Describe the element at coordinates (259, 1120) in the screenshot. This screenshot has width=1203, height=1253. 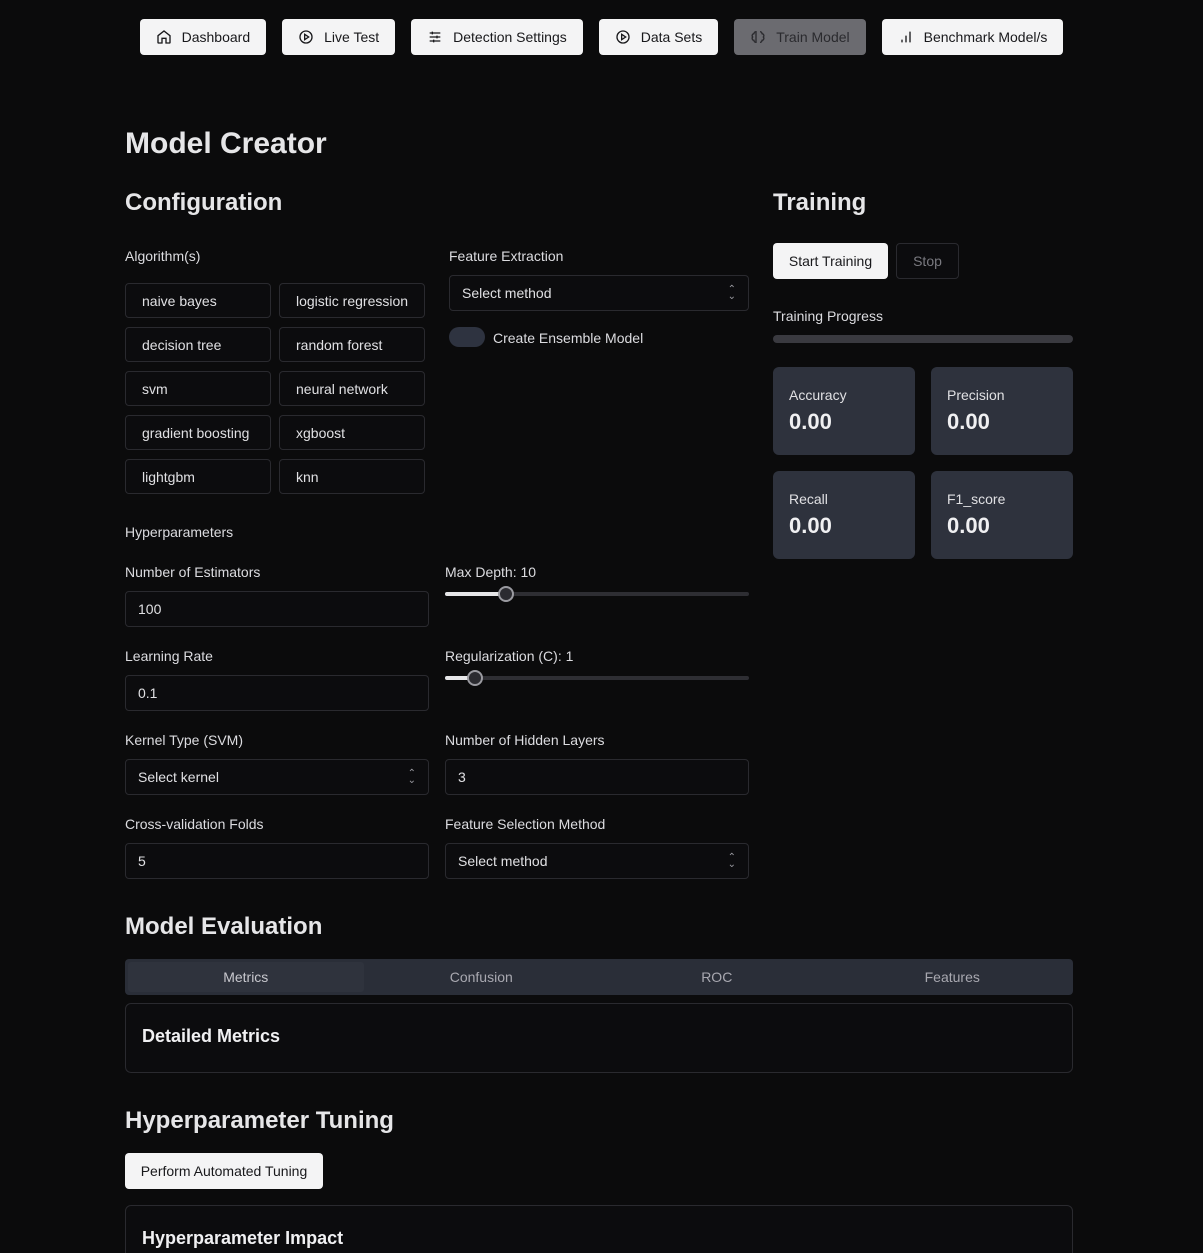
I see `tuning-heading: Hyperparameter Tuning` at that location.